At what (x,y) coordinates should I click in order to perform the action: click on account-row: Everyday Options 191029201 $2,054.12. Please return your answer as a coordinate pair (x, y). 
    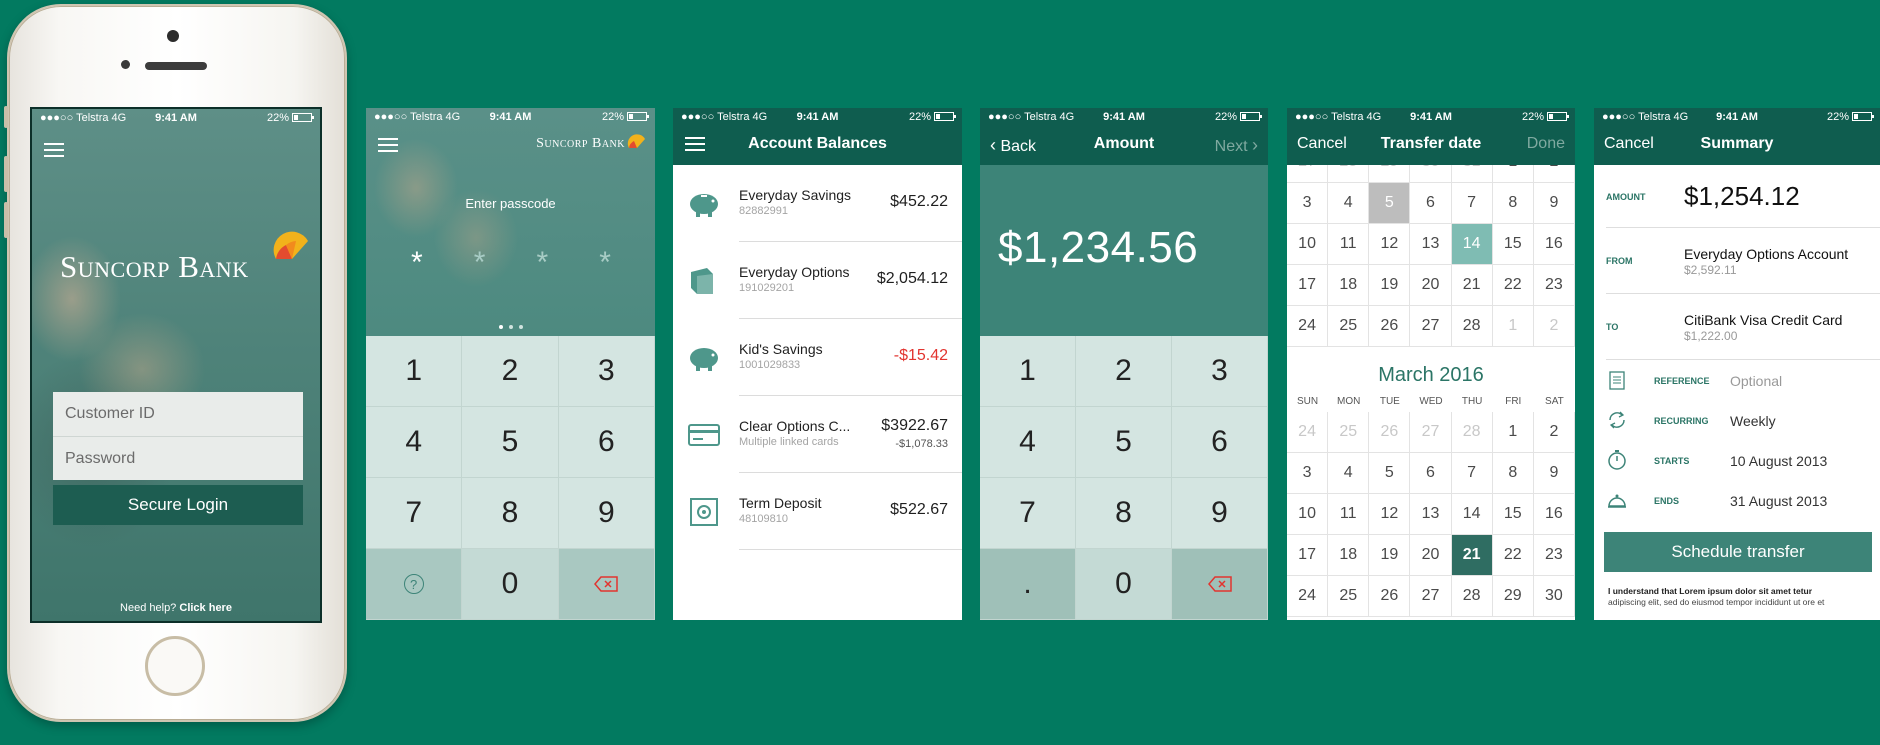
    Looking at the image, I should click on (817, 280).